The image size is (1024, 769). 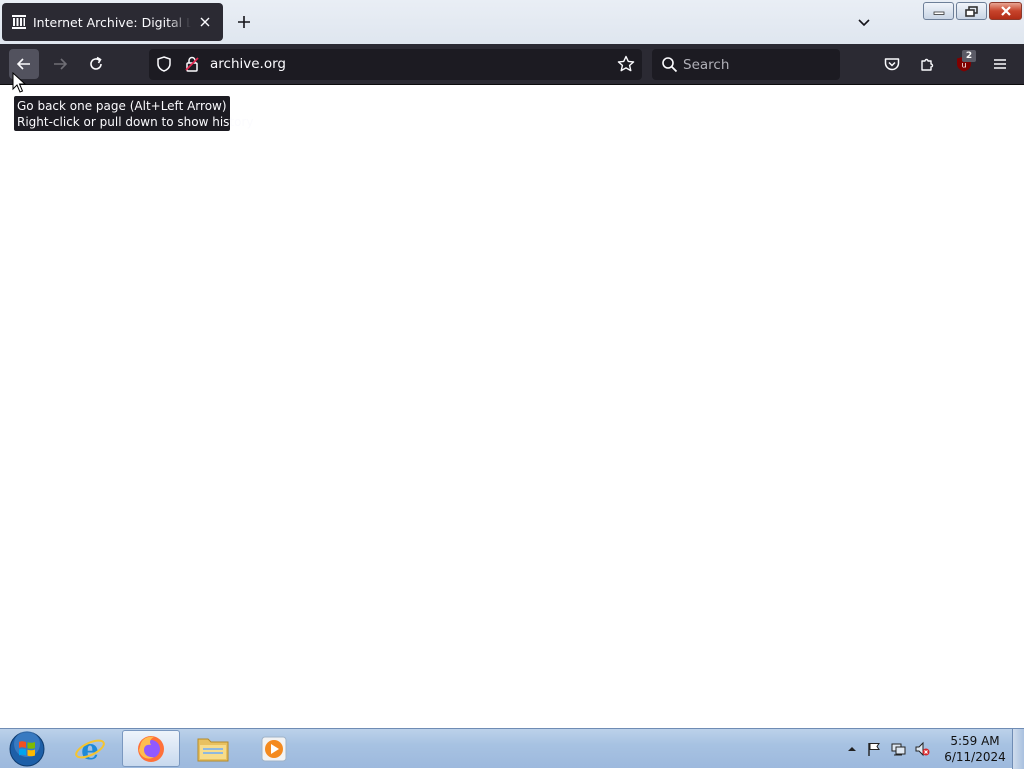 I want to click on firefox-icon, so click(x=151, y=748).